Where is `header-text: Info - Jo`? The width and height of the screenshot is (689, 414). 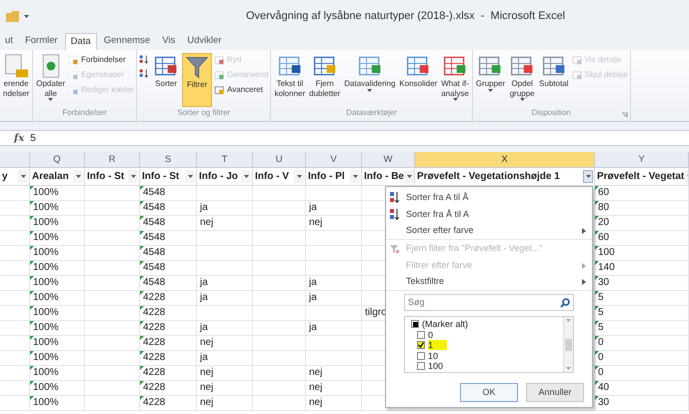
header-text: Info - Jo is located at coordinates (218, 177).